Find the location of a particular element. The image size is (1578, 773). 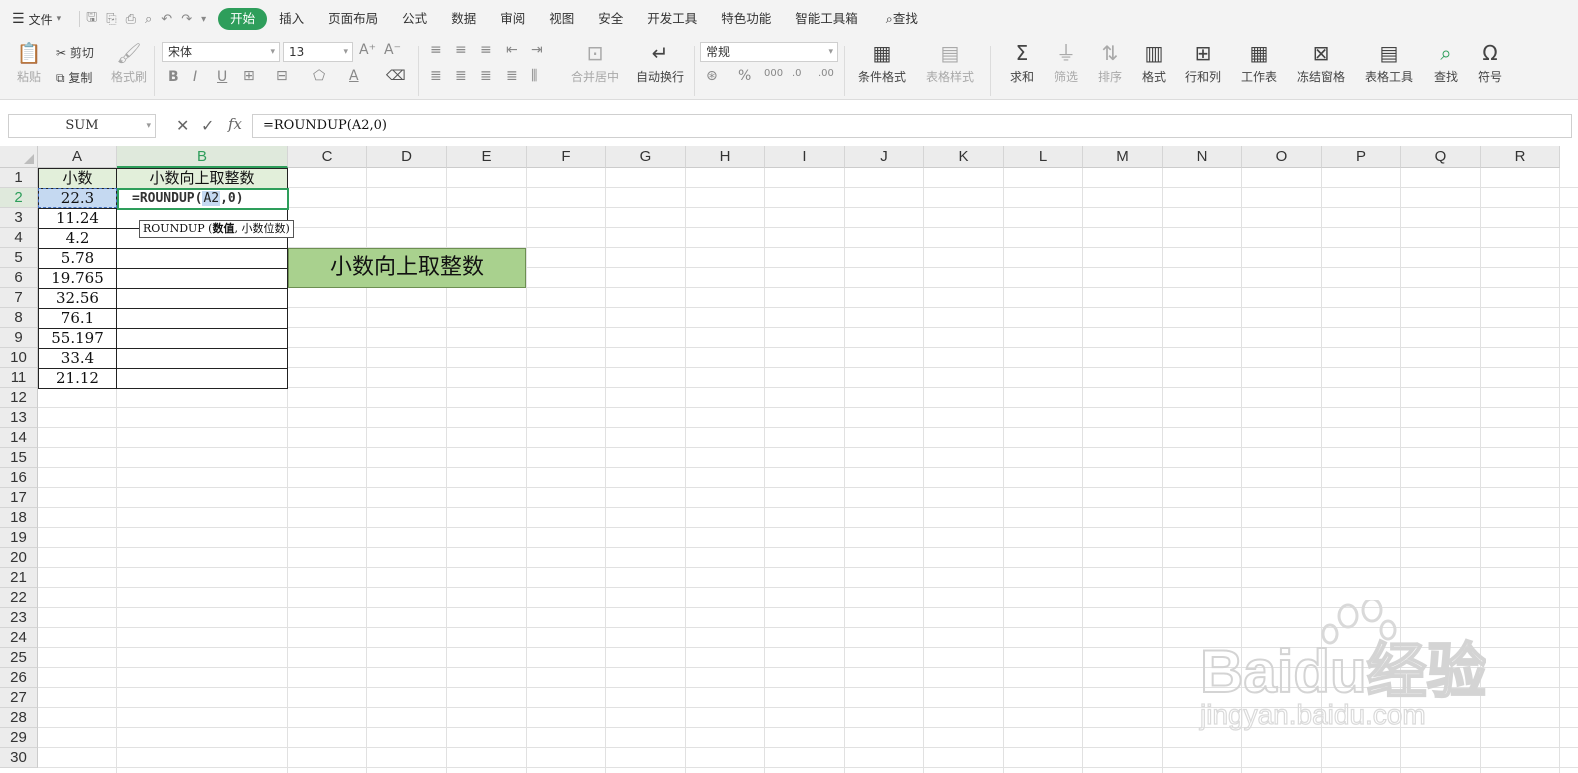

tab-2: 页面布局 is located at coordinates (353, 19).